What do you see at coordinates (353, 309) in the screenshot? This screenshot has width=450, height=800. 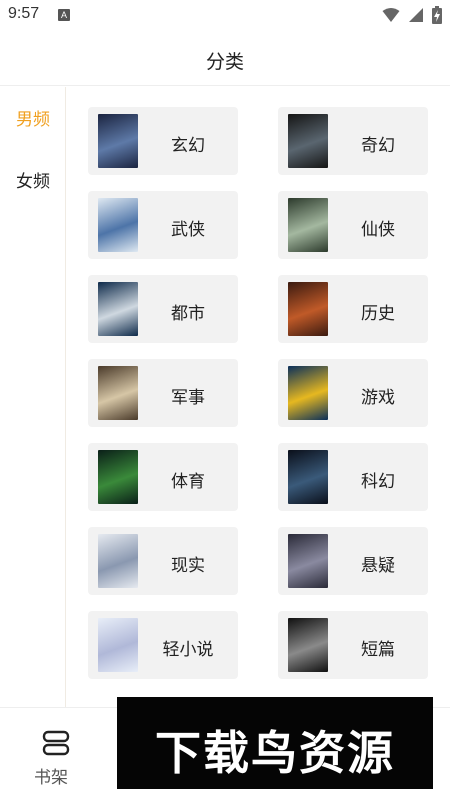 I see `category-item: 历史` at bounding box center [353, 309].